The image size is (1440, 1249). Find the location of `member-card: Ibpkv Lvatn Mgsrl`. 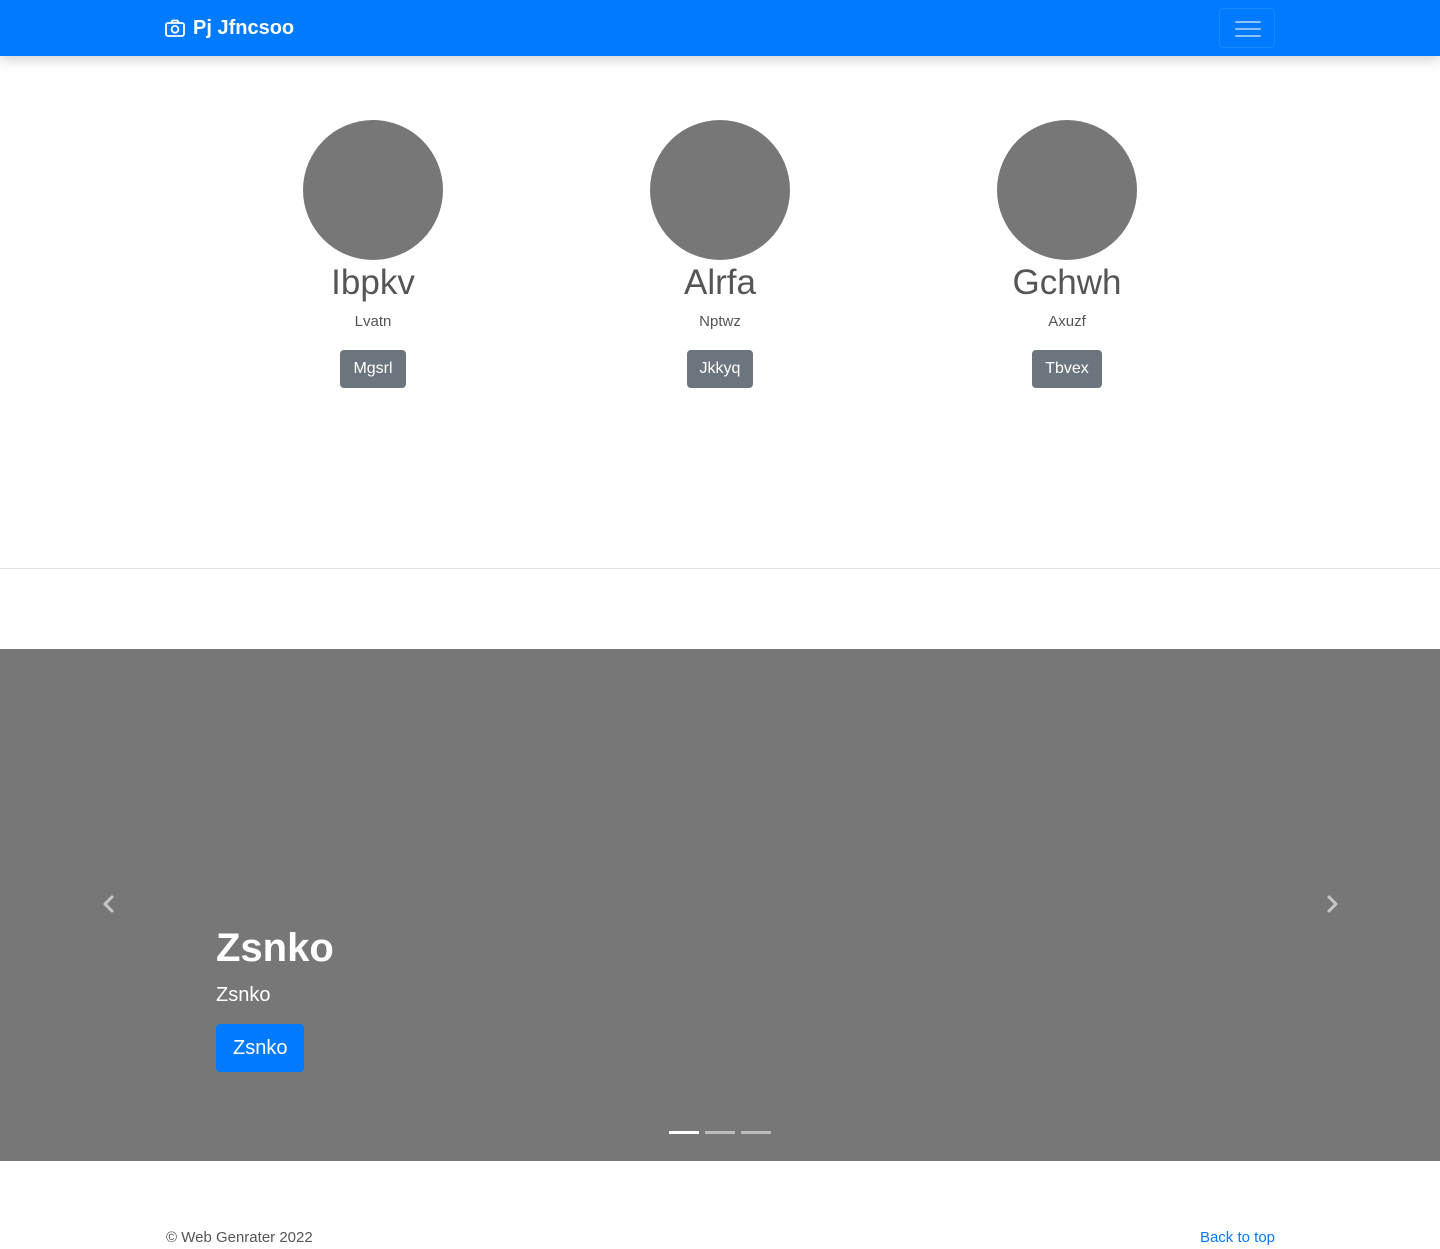

member-card: Ibpkv Lvatn Mgsrl is located at coordinates (373, 254).